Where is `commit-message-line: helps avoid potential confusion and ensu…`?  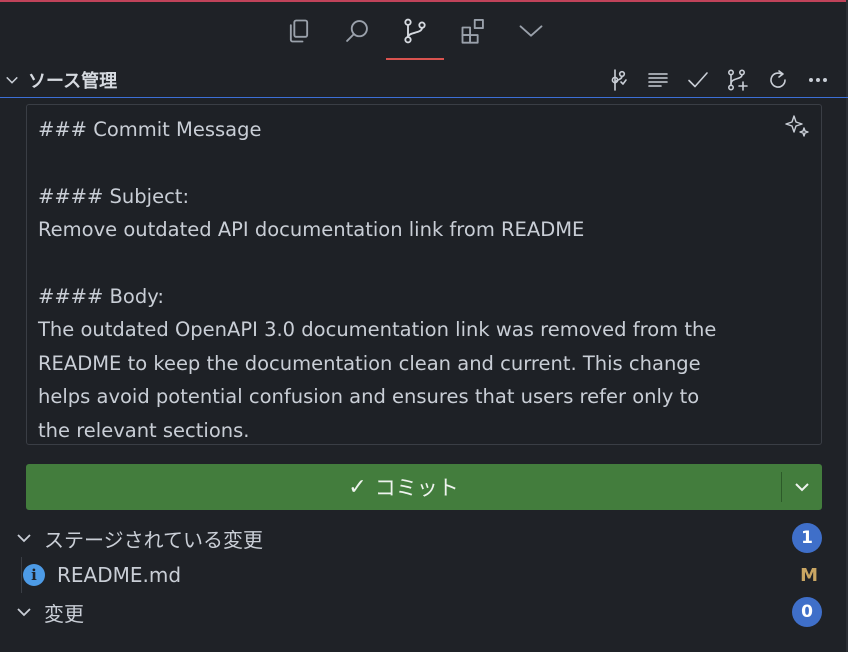 commit-message-line: helps avoid potential confusion and ensu… is located at coordinates (369, 397).